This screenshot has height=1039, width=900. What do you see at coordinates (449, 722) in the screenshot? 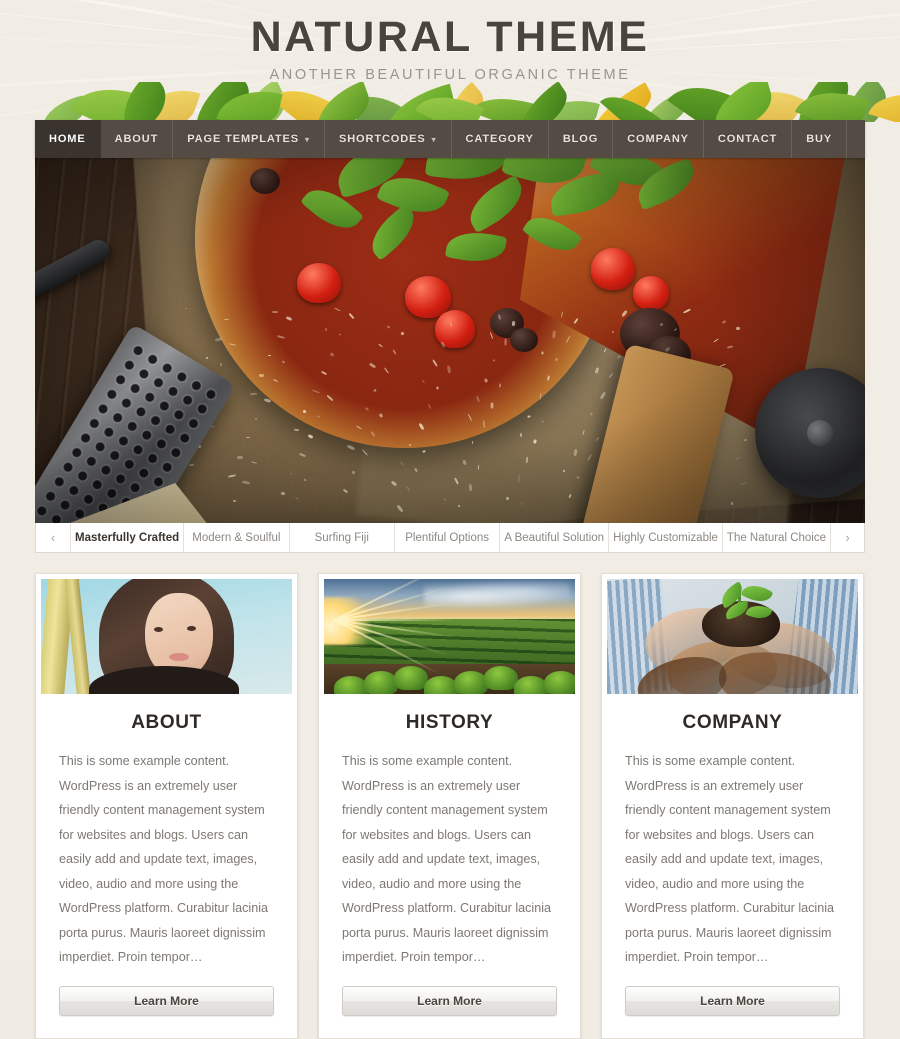
I see `card-title: HISTORY` at bounding box center [449, 722].